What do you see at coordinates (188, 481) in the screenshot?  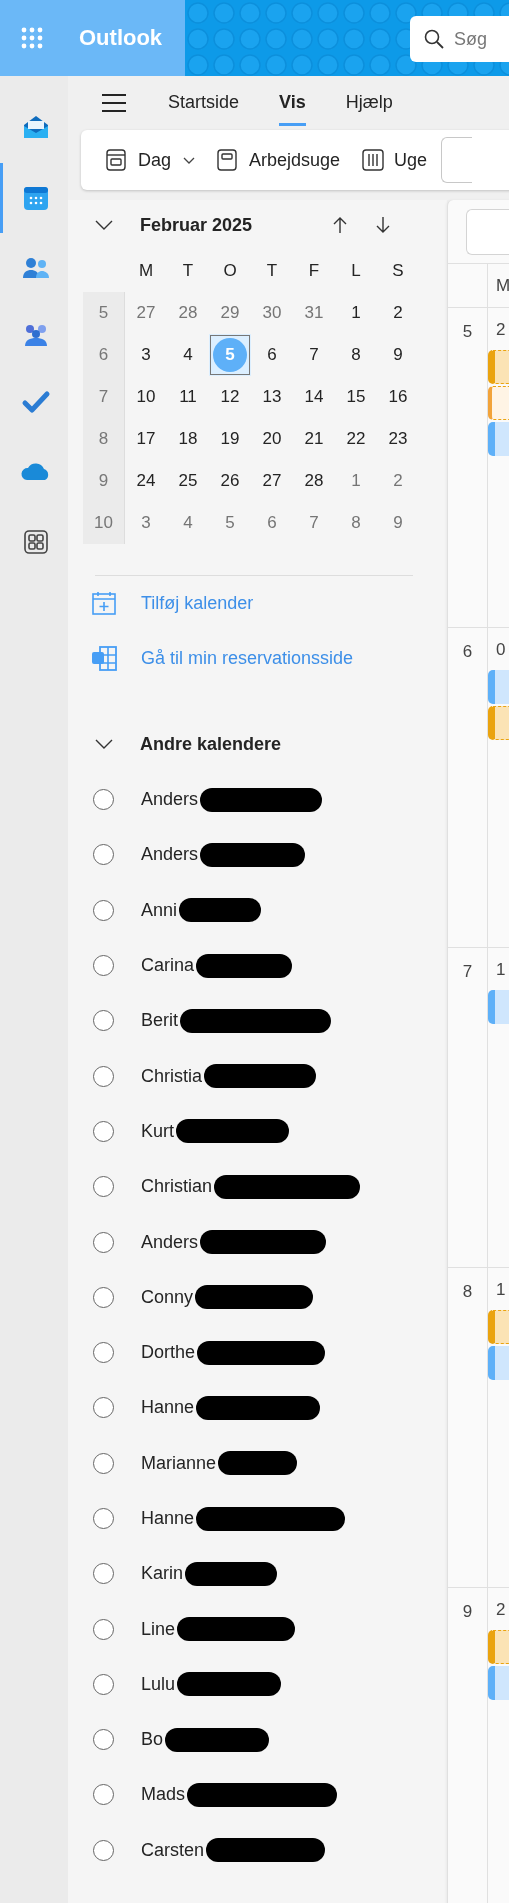 I see `day-number: 25` at bounding box center [188, 481].